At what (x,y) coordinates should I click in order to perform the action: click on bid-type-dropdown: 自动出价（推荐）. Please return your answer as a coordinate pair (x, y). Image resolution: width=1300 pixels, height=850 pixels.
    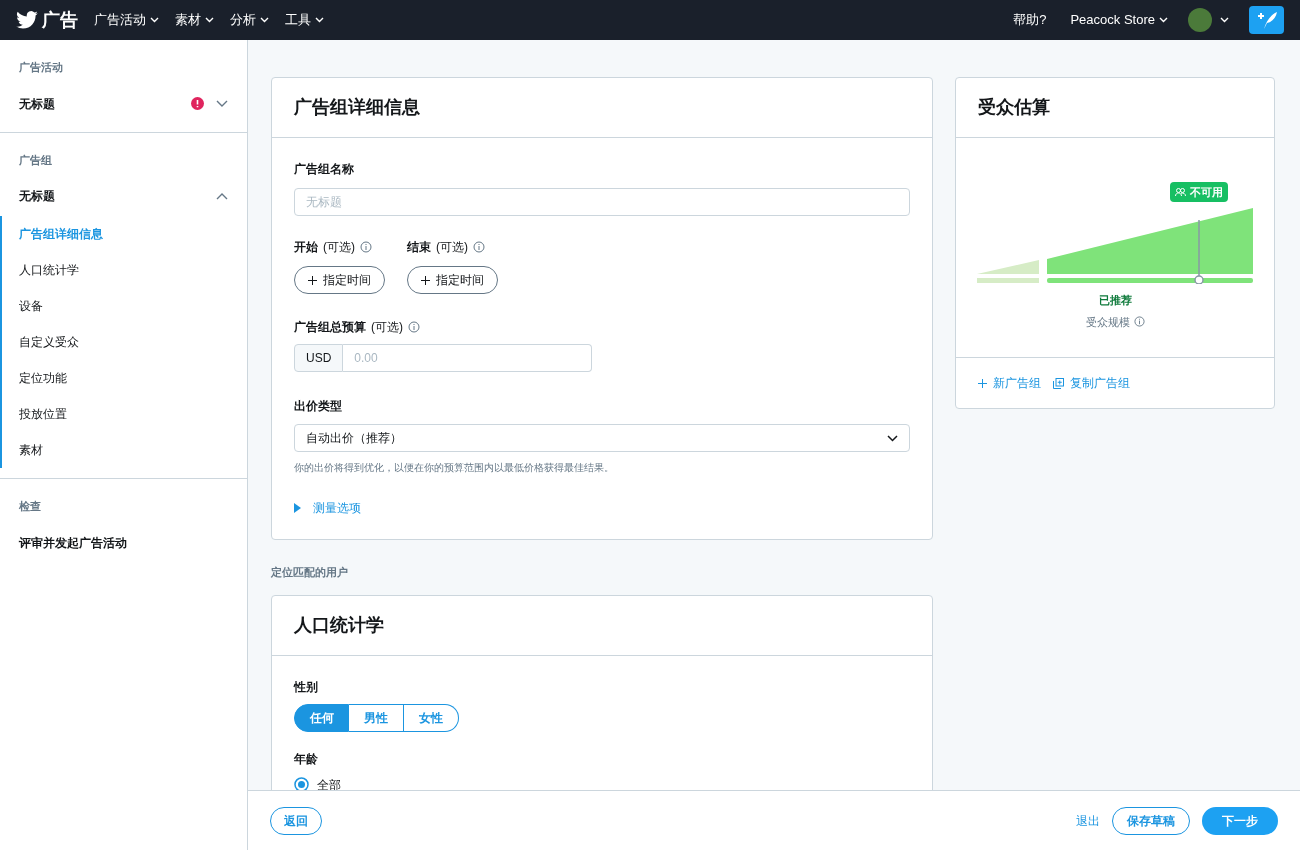
    Looking at the image, I should click on (602, 438).